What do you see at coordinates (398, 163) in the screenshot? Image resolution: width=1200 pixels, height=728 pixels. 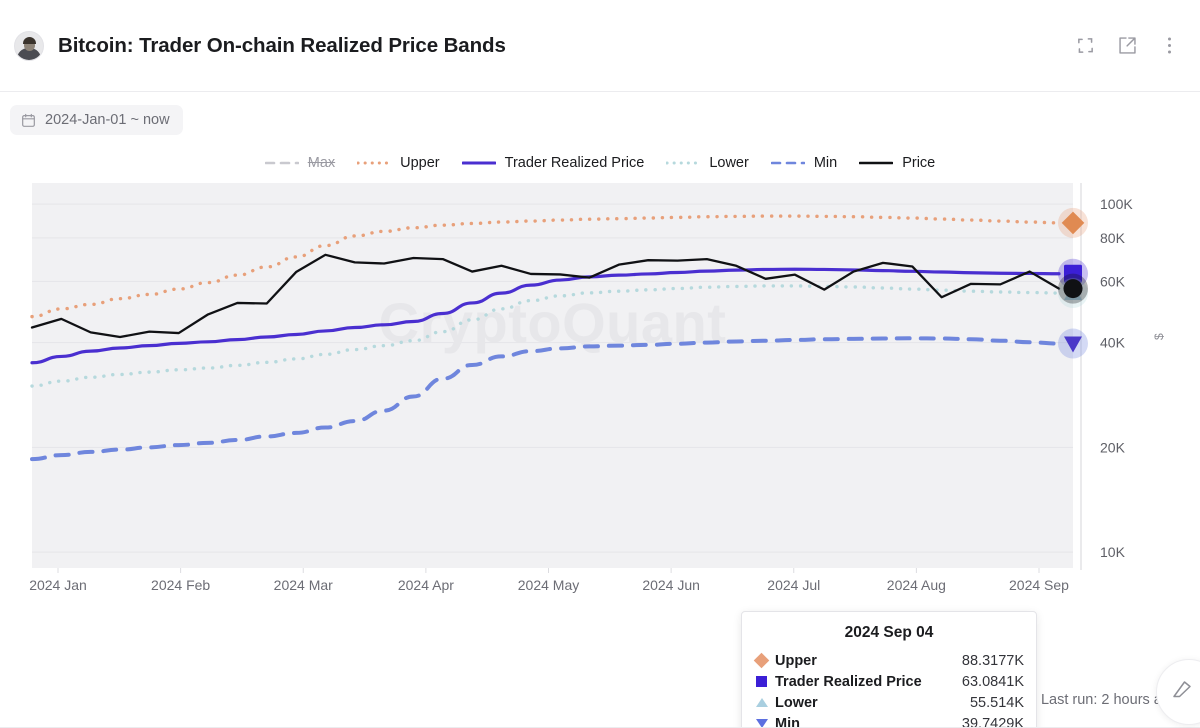 I see `legend-item-upper: Upper` at bounding box center [398, 163].